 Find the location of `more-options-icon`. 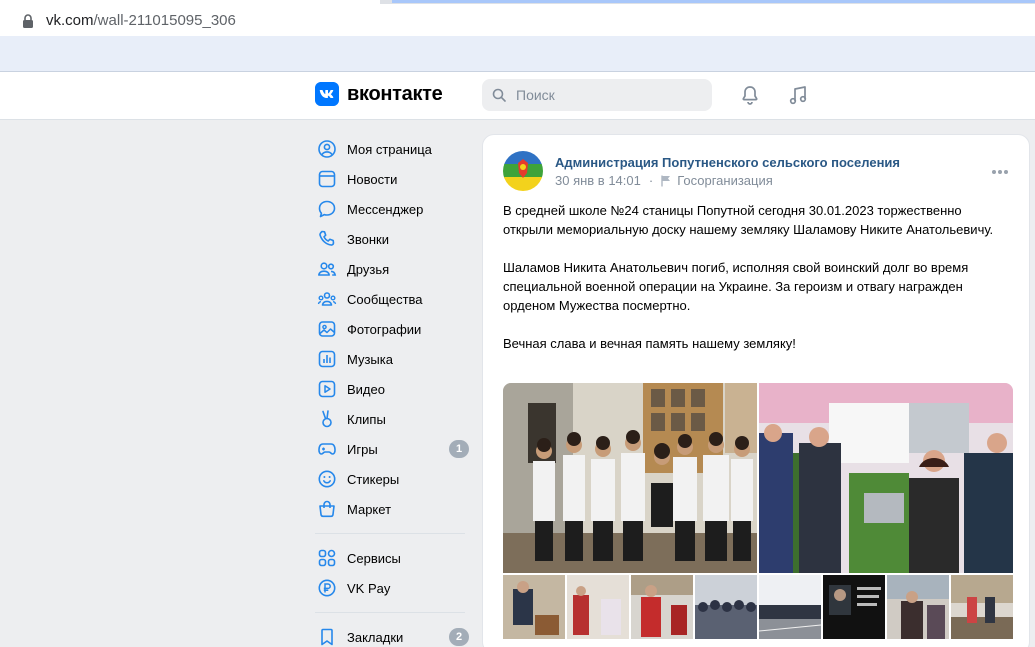

more-options-icon is located at coordinates (1000, 172).